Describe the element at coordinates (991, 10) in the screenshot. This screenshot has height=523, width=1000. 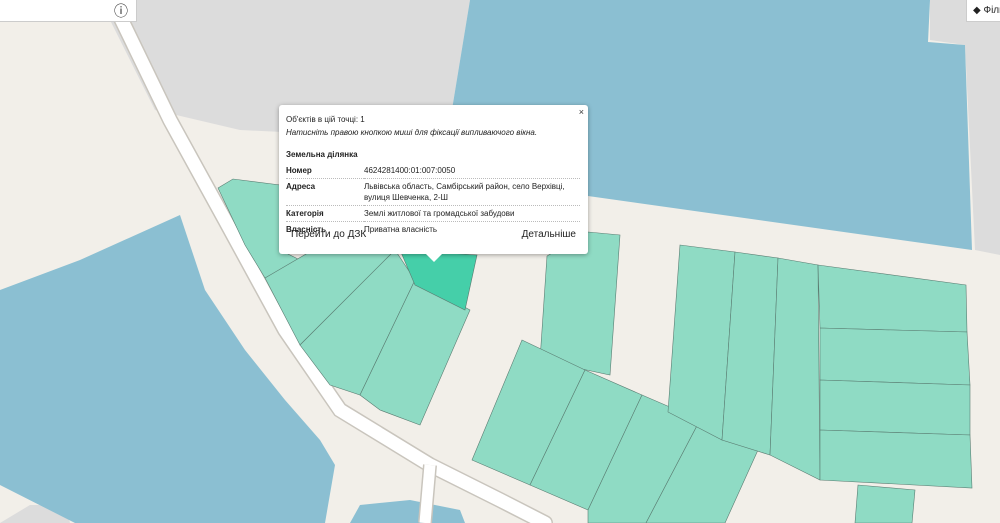
I see `filter-label: Філь` at that location.